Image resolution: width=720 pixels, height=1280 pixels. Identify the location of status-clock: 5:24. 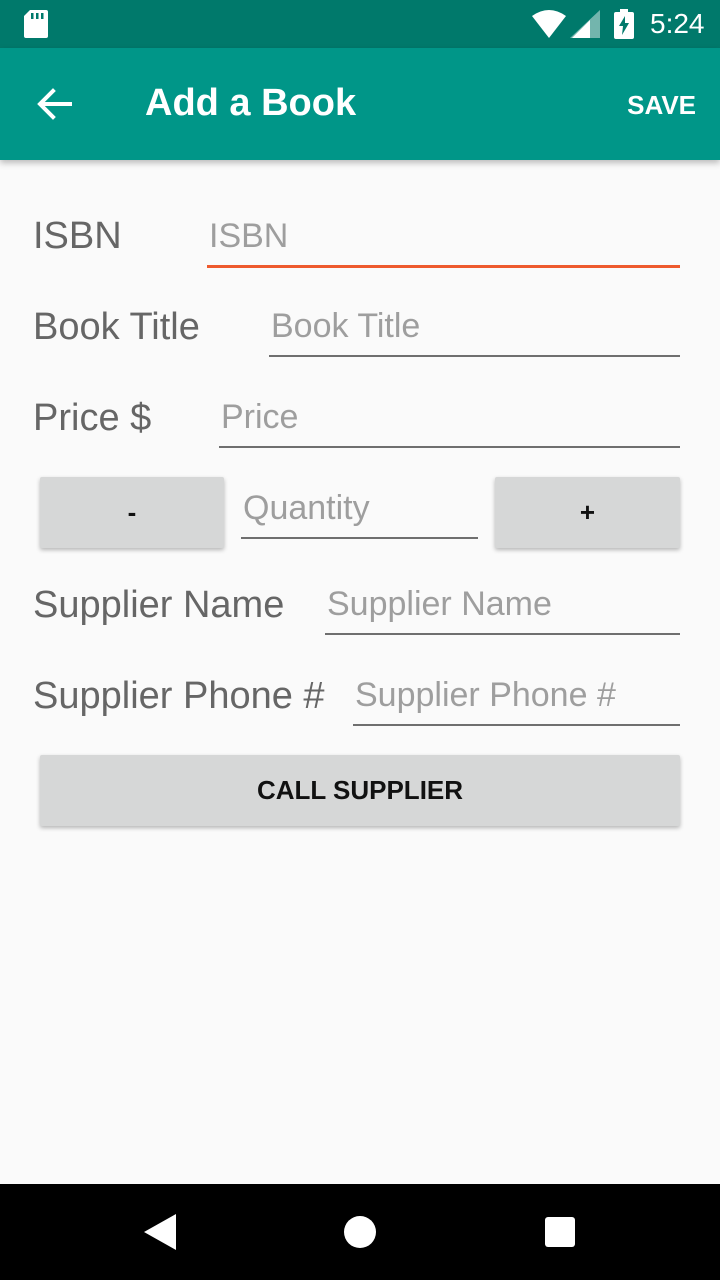
(677, 23).